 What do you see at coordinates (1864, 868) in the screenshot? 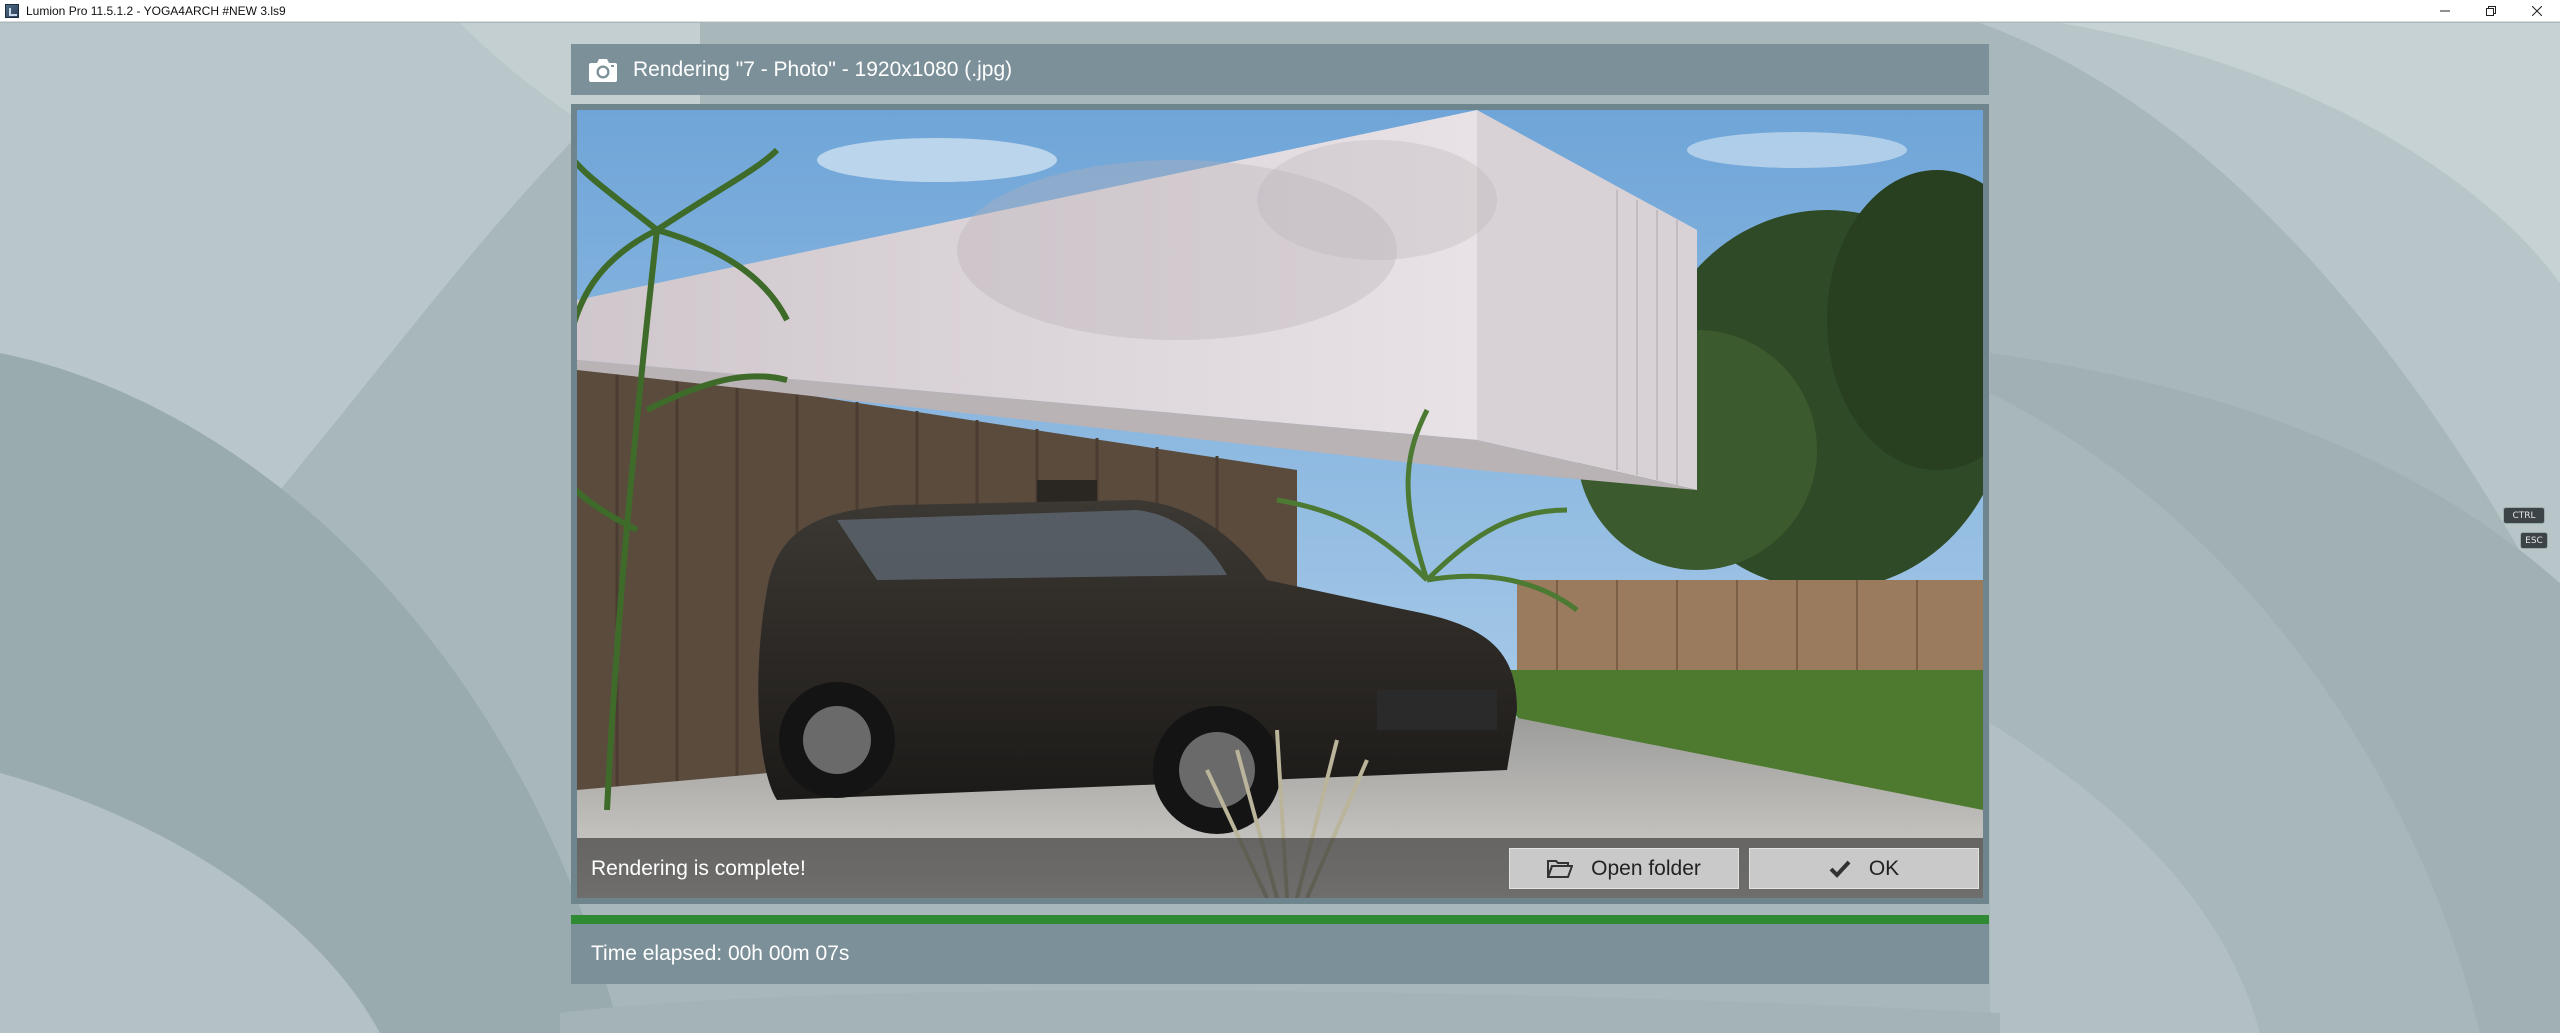
I see `ok-button: OK` at bounding box center [1864, 868].